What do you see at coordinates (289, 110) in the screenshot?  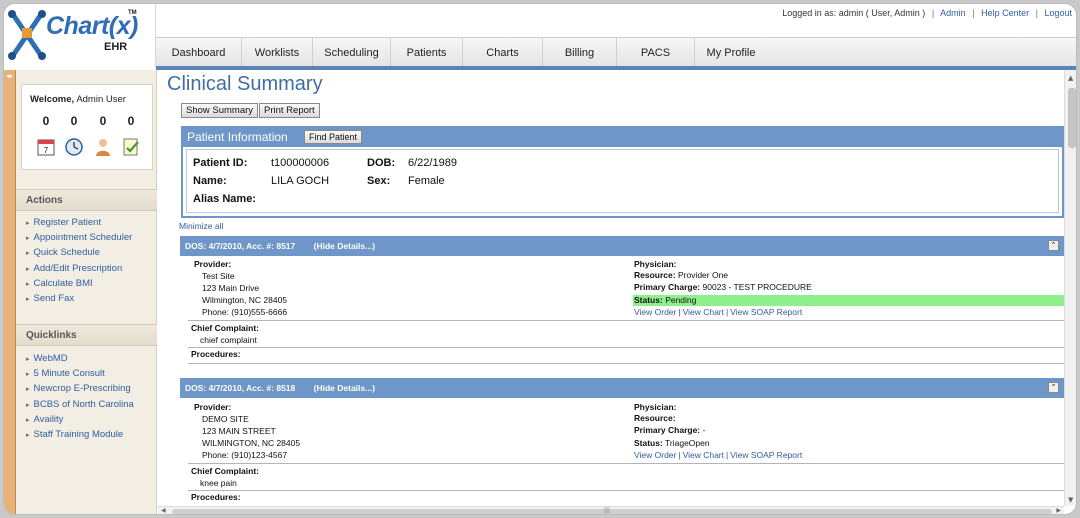 I see `print-report-button: Print Report` at bounding box center [289, 110].